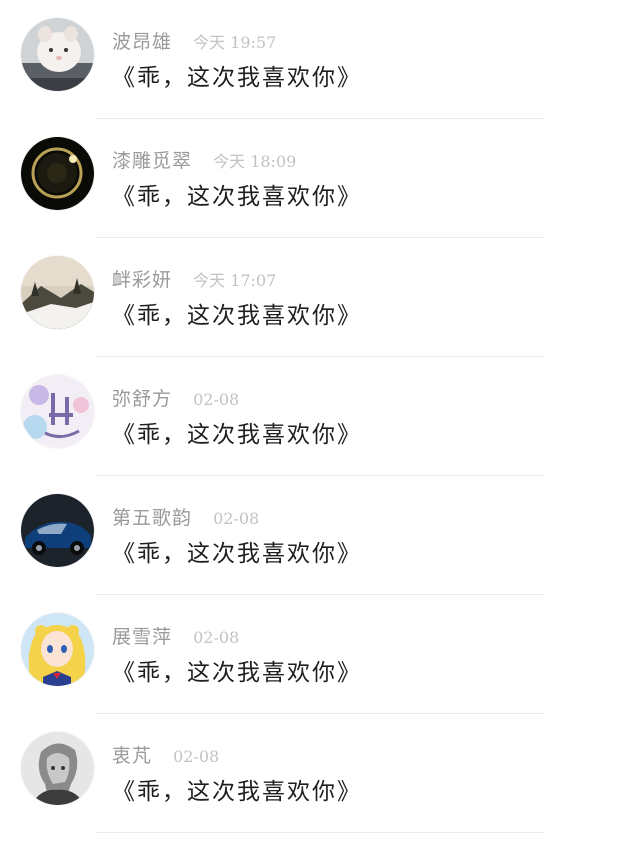 The width and height of the screenshot is (640, 853). Describe the element at coordinates (142, 280) in the screenshot. I see `username: 衅彩妍` at that location.